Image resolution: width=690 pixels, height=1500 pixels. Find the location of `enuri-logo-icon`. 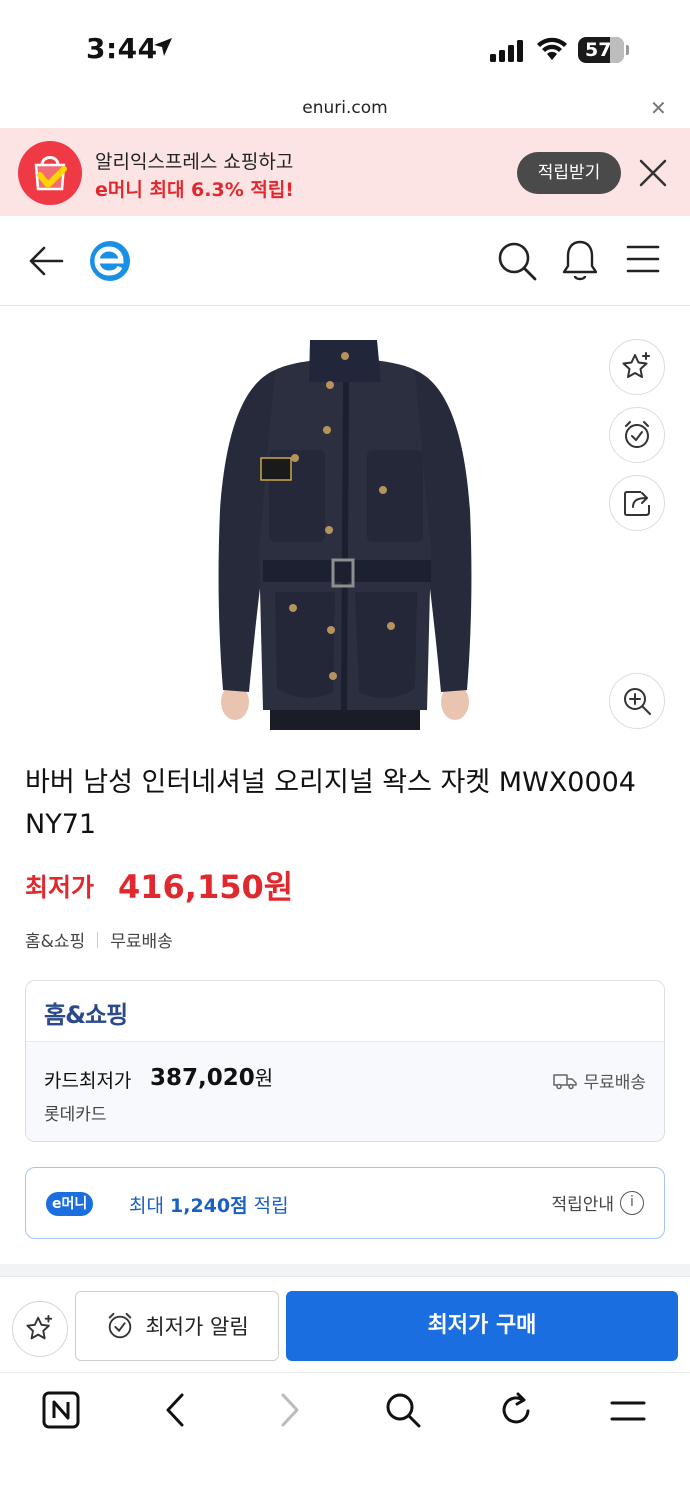

enuri-logo-icon is located at coordinates (110, 261).